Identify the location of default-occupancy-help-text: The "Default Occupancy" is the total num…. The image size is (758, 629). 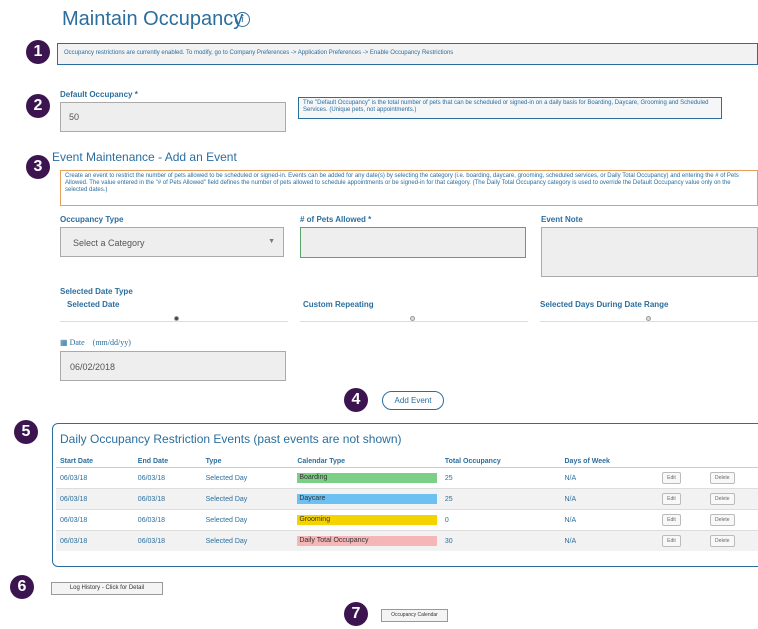
(506, 106).